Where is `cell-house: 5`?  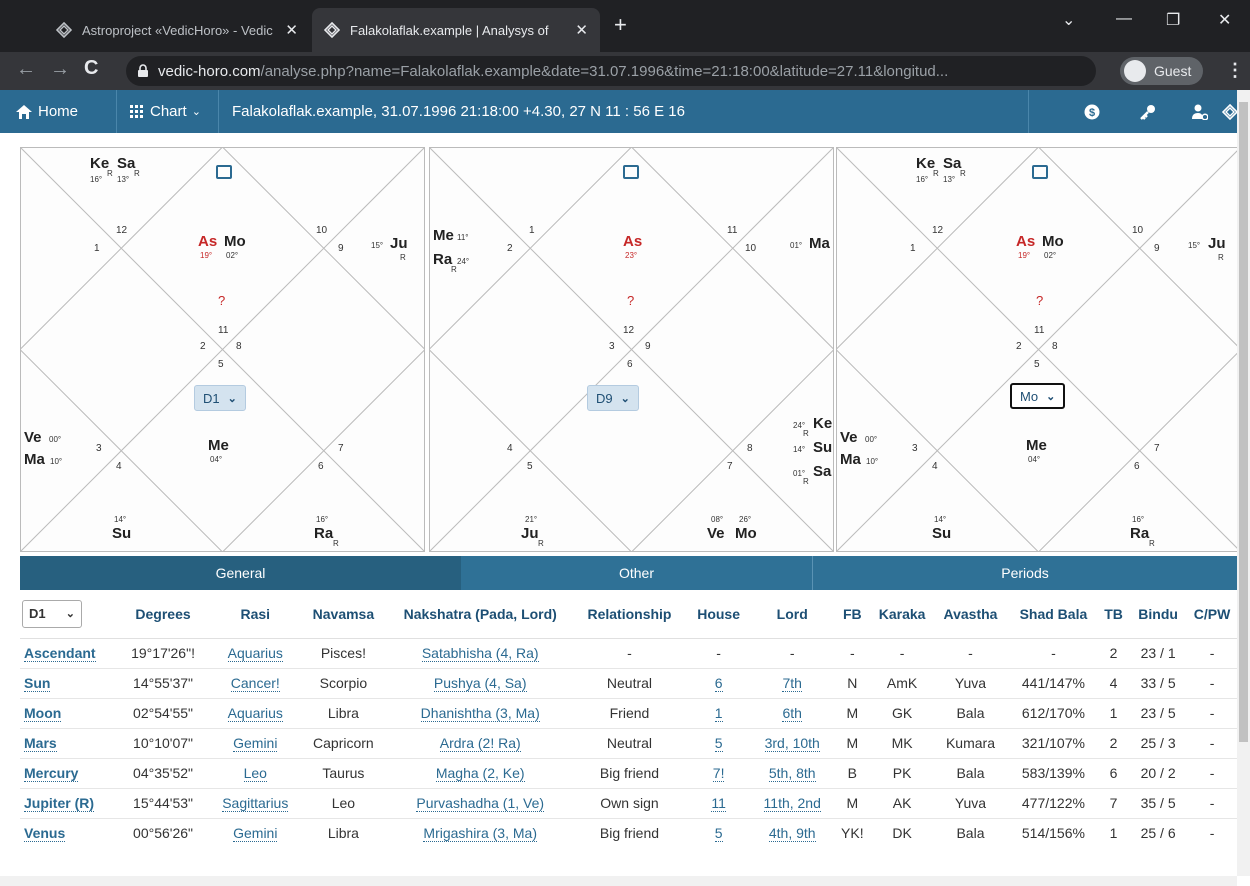 cell-house: 5 is located at coordinates (718, 832).